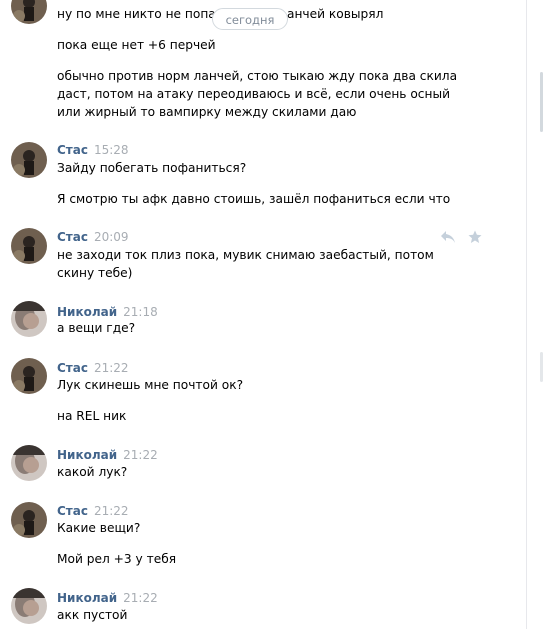  What do you see at coordinates (207, 112) in the screenshot?
I see `message-line: или жирный то вампирку между скилами даю` at bounding box center [207, 112].